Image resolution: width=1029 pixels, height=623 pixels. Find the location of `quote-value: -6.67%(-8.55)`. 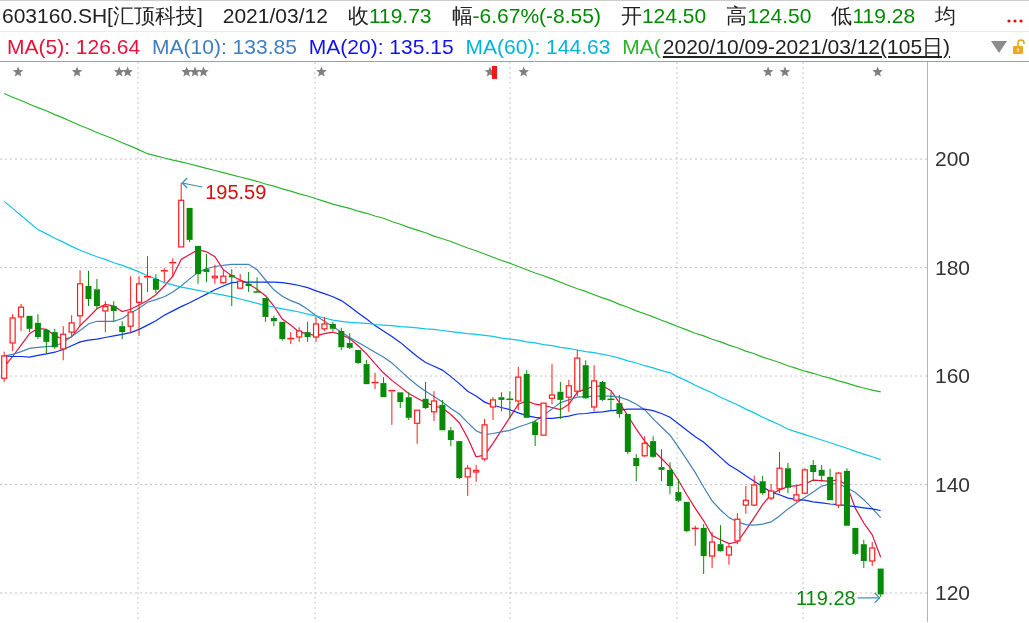

quote-value: -6.67%(-8.55) is located at coordinates (536, 16).